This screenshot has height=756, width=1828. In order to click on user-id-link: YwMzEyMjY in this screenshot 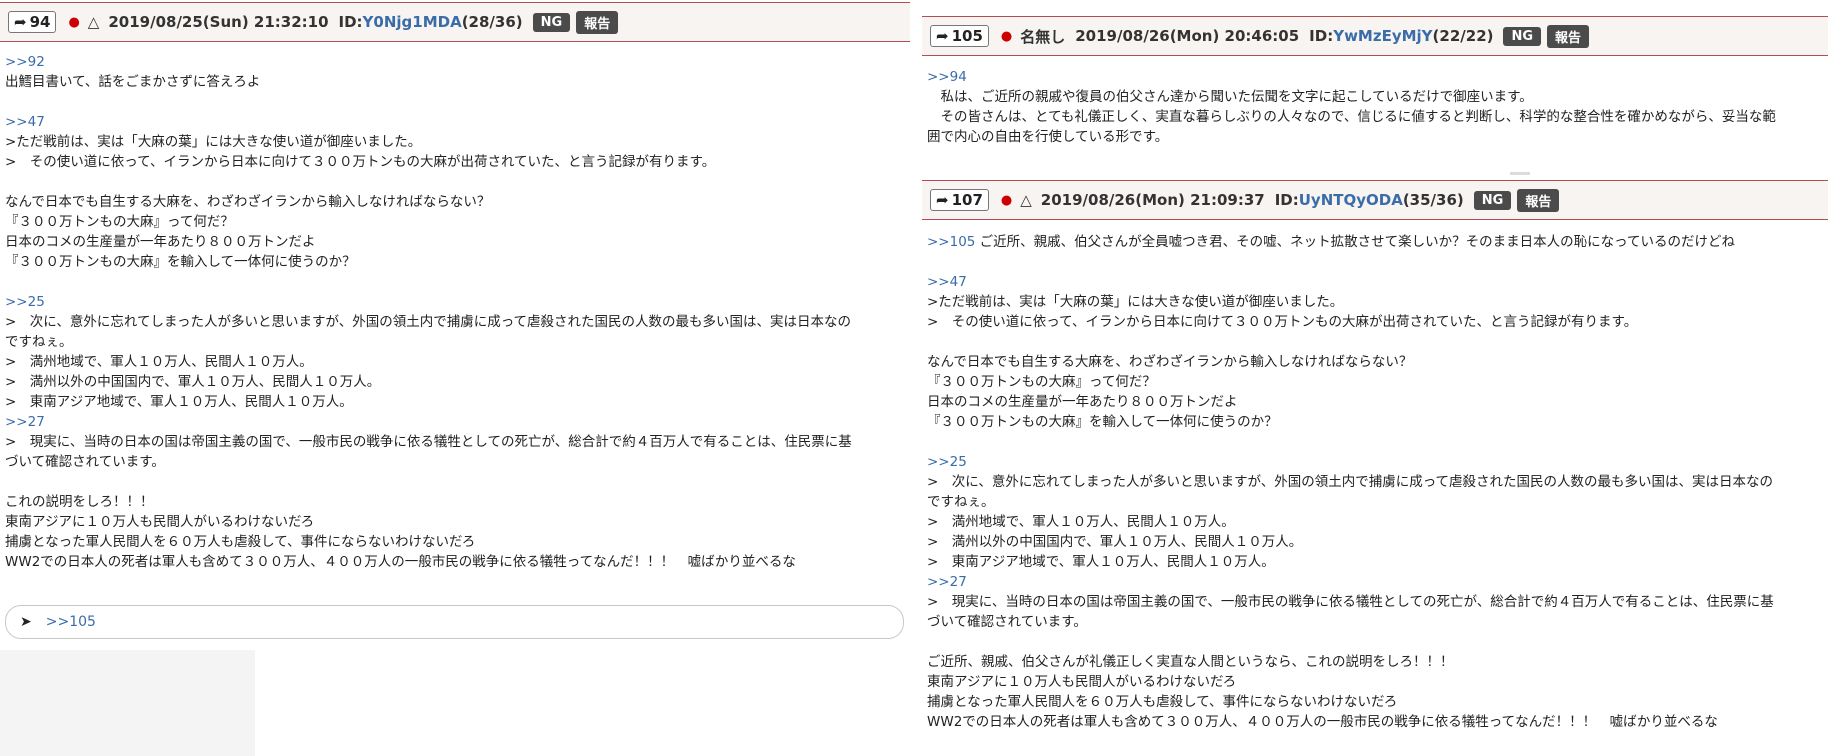, I will do `click(1382, 36)`.